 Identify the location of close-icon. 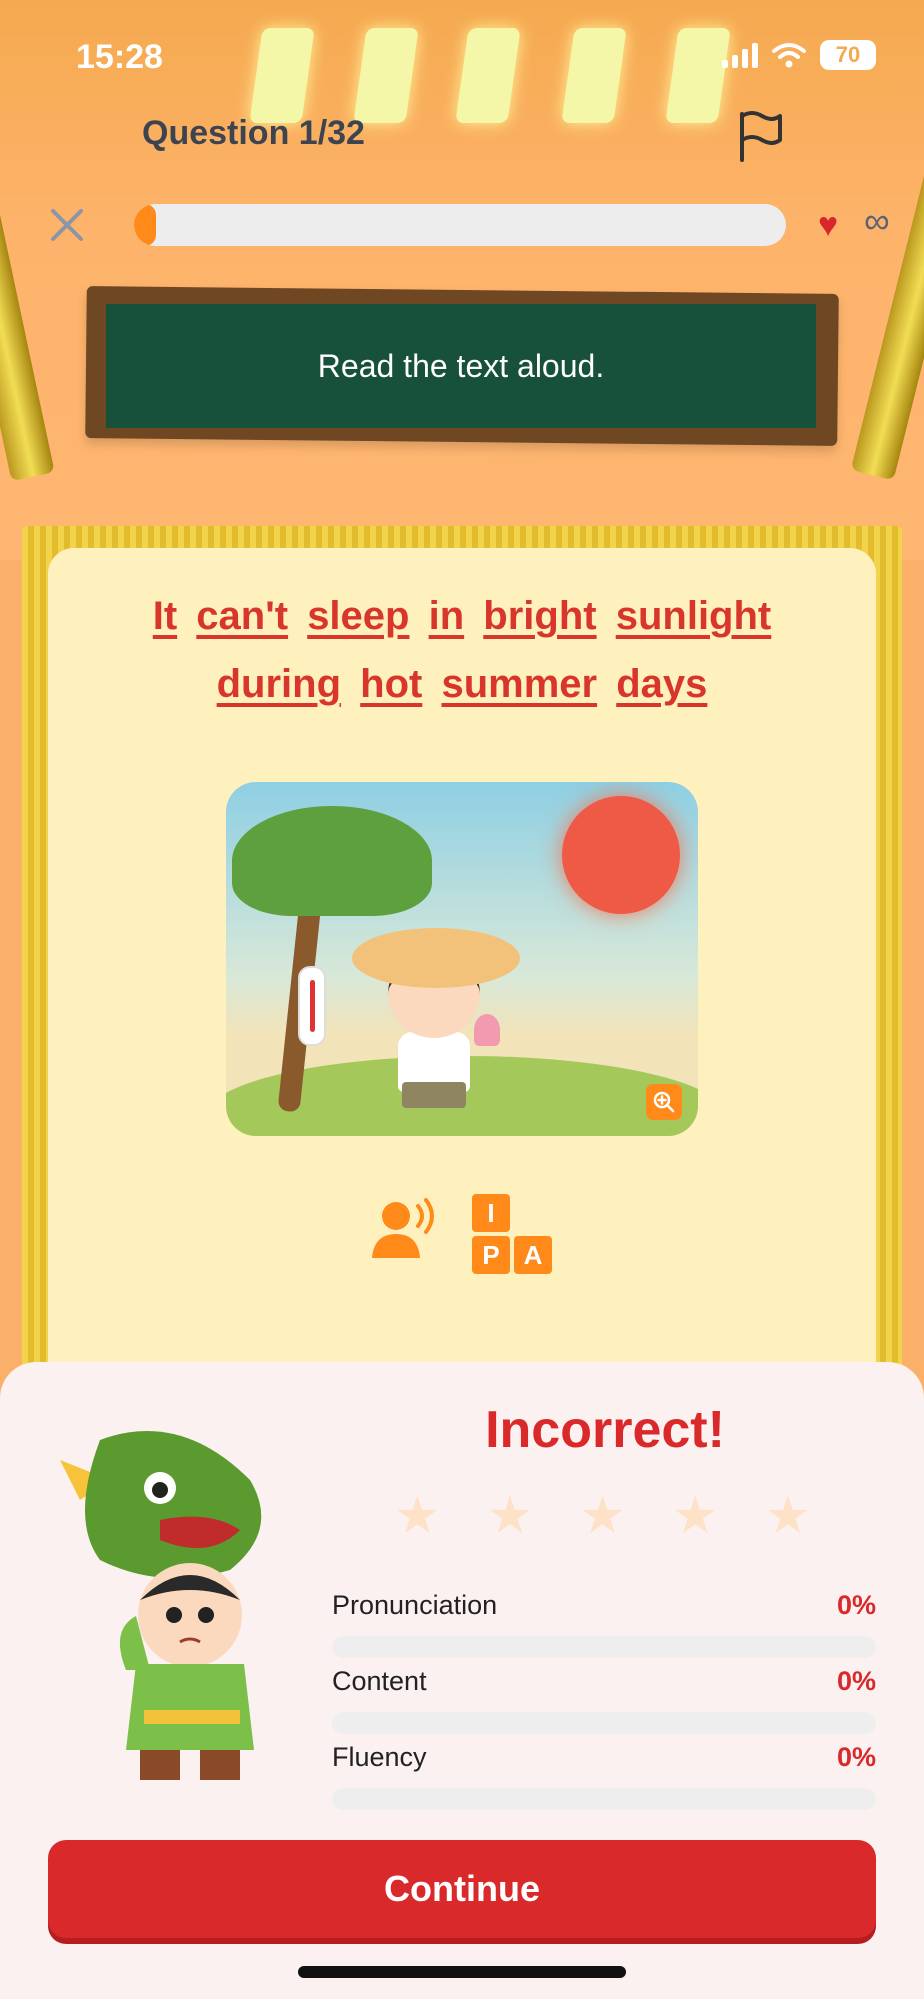
(67, 225).